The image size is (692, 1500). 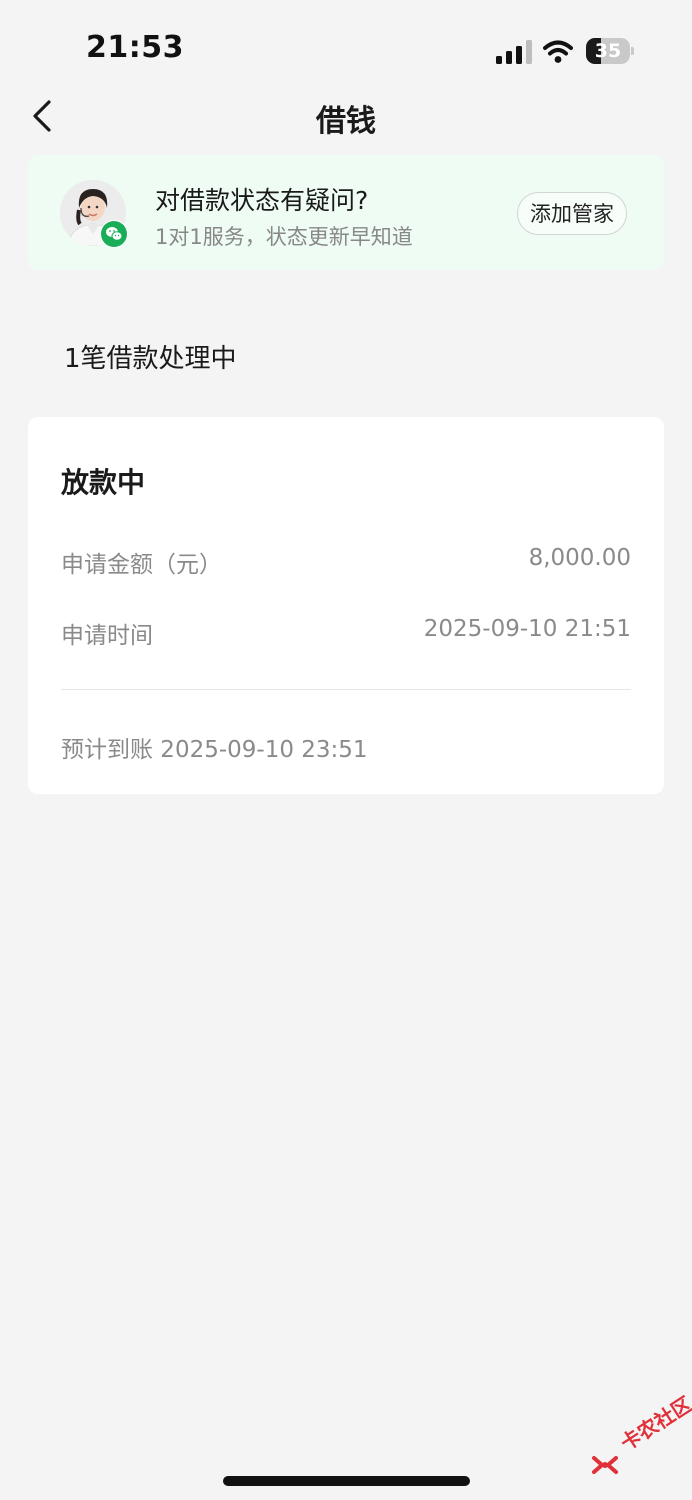 What do you see at coordinates (214, 750) in the screenshot?
I see `expected-arrival: 预计到账 2025-09-10 23:51` at bounding box center [214, 750].